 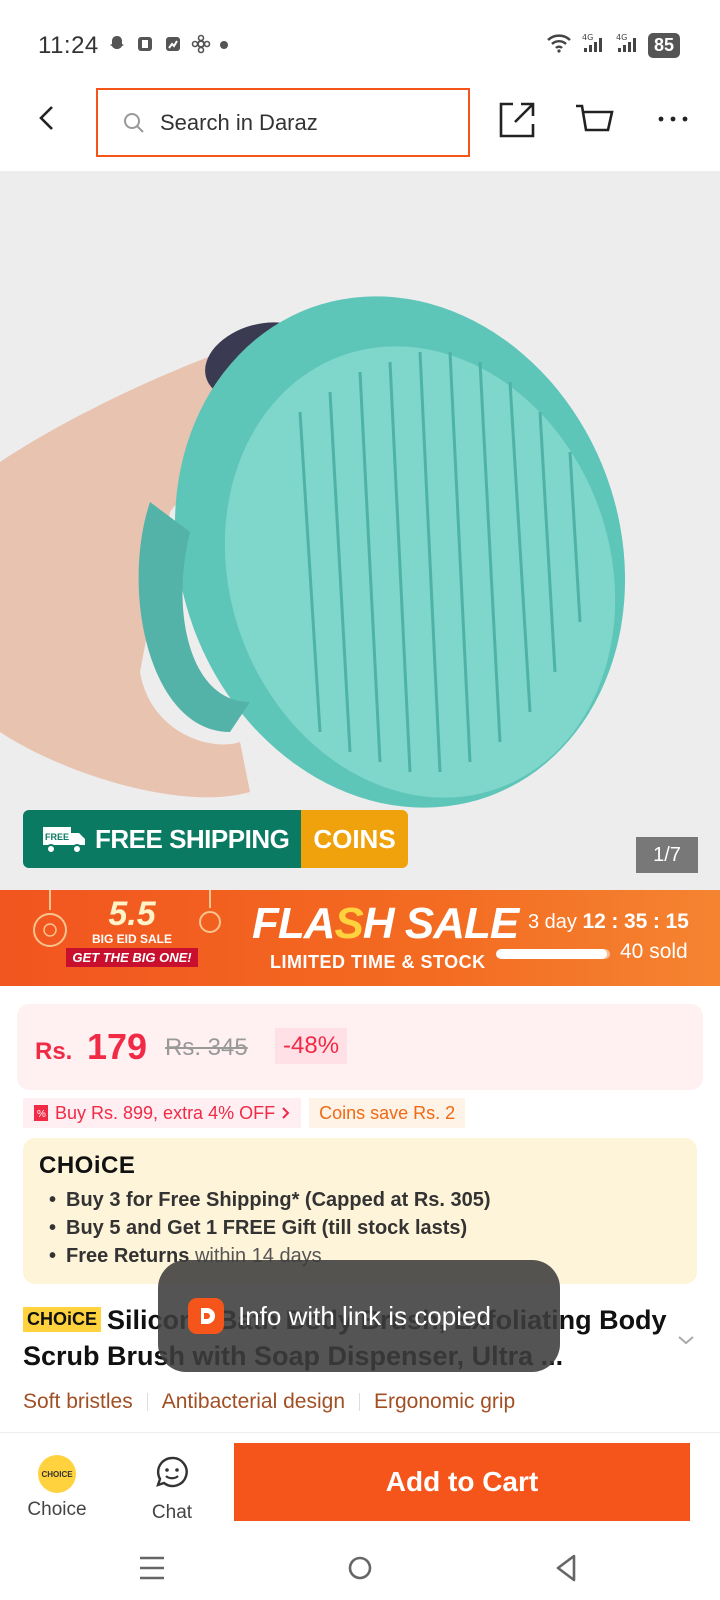 What do you see at coordinates (663, 45) in the screenshot?
I see `battery-indicator: 85` at bounding box center [663, 45].